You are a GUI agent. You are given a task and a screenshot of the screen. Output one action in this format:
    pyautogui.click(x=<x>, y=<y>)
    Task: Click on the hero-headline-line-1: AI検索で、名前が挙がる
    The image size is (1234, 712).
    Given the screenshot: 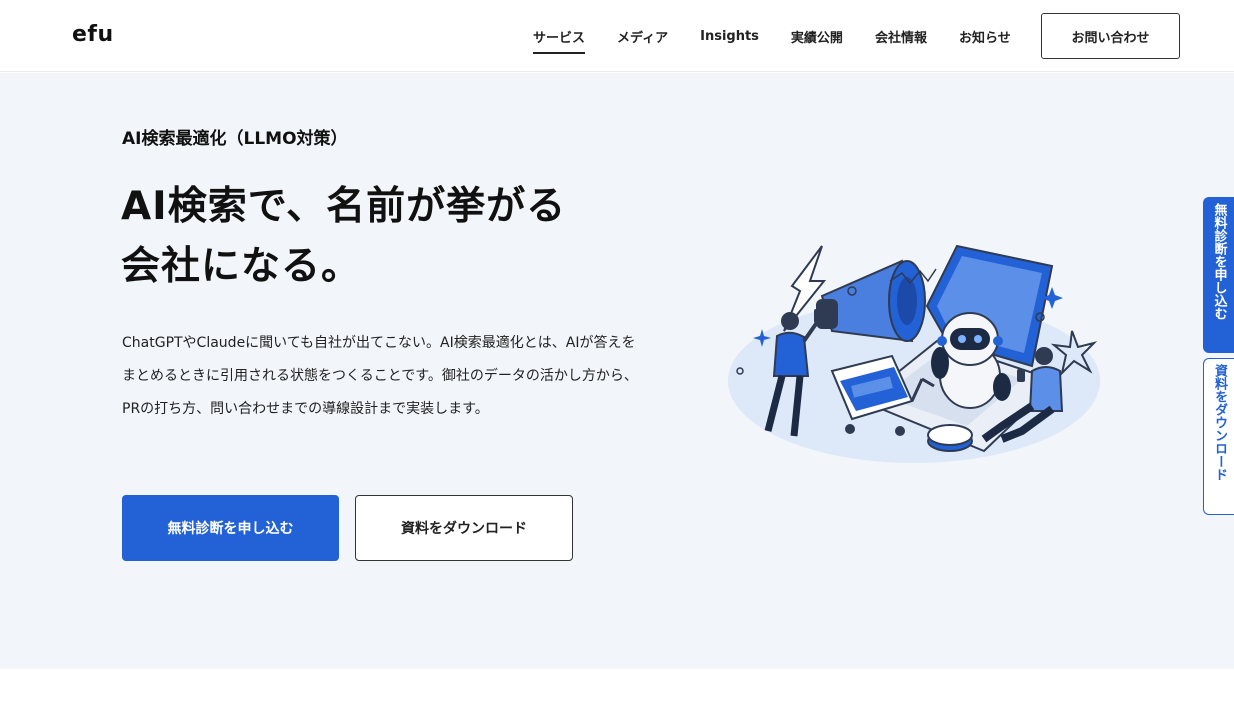 What is the action you would take?
    pyautogui.click(x=344, y=206)
    